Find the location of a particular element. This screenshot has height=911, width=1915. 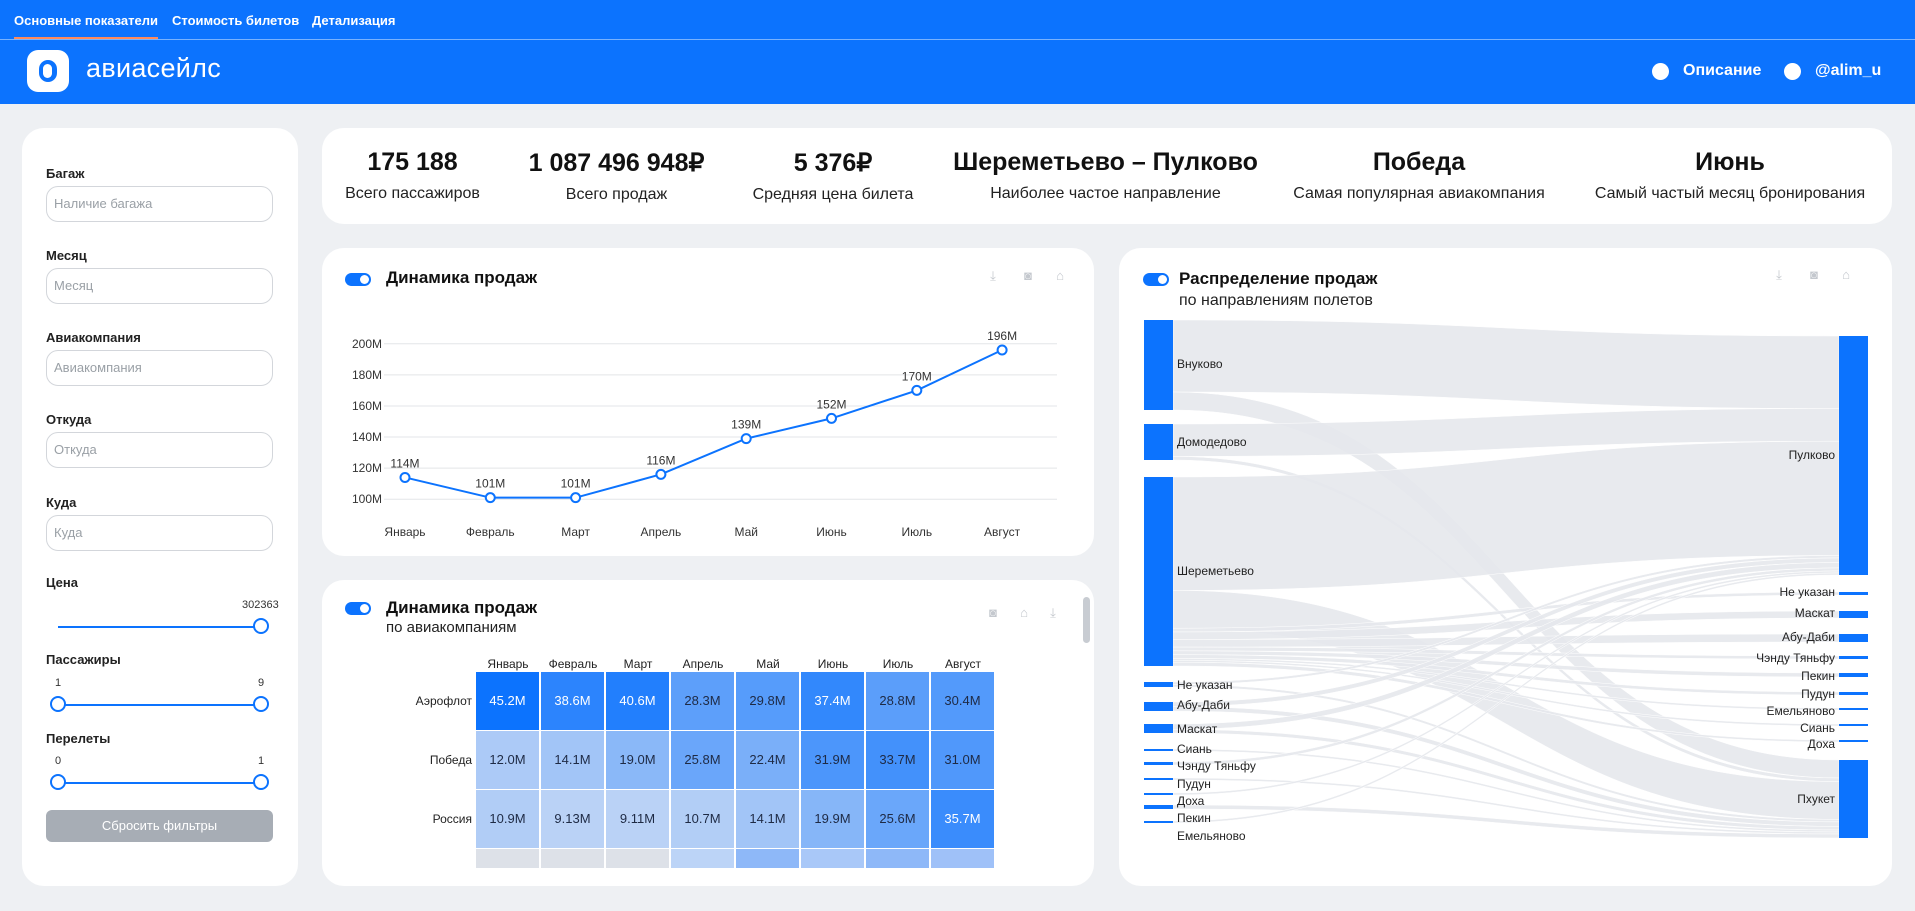

from-select: Откуда is located at coordinates (159, 450).